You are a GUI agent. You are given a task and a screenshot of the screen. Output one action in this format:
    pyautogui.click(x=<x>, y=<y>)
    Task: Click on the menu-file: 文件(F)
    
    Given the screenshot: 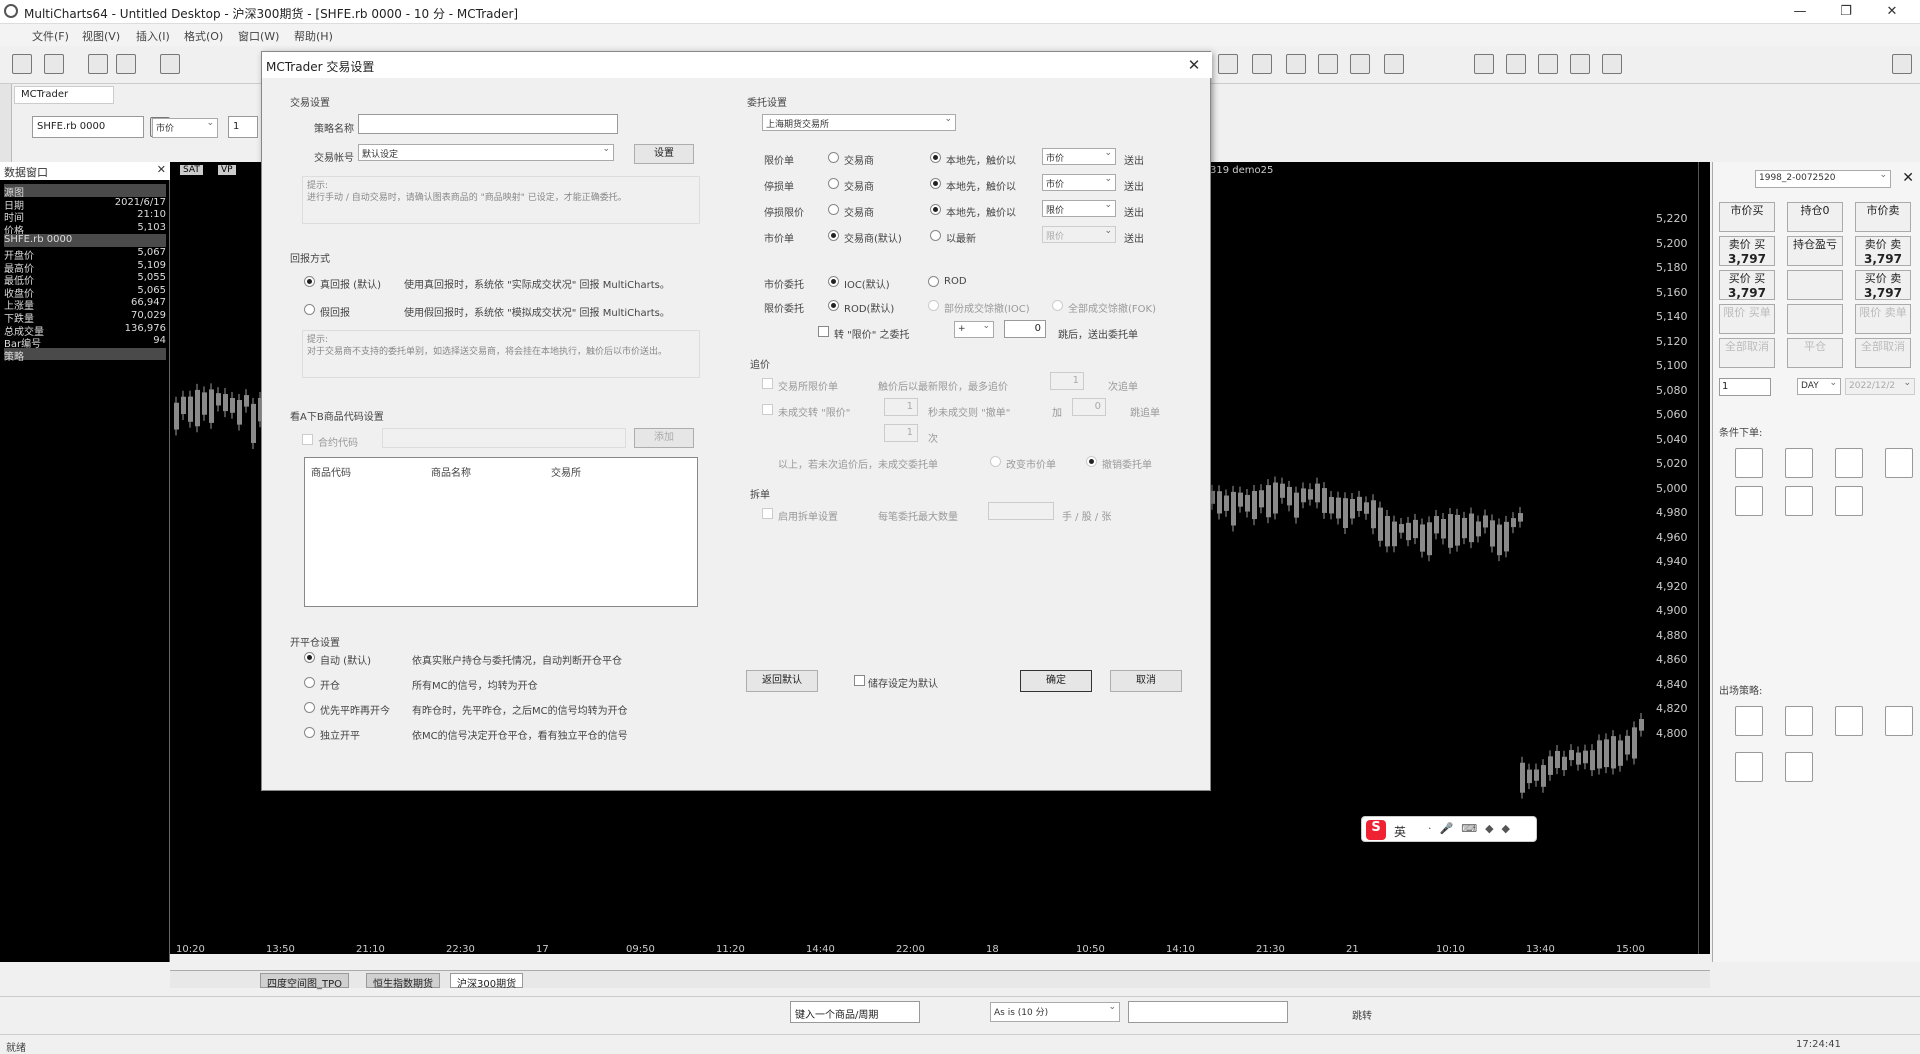 What is the action you would take?
    pyautogui.click(x=50, y=36)
    